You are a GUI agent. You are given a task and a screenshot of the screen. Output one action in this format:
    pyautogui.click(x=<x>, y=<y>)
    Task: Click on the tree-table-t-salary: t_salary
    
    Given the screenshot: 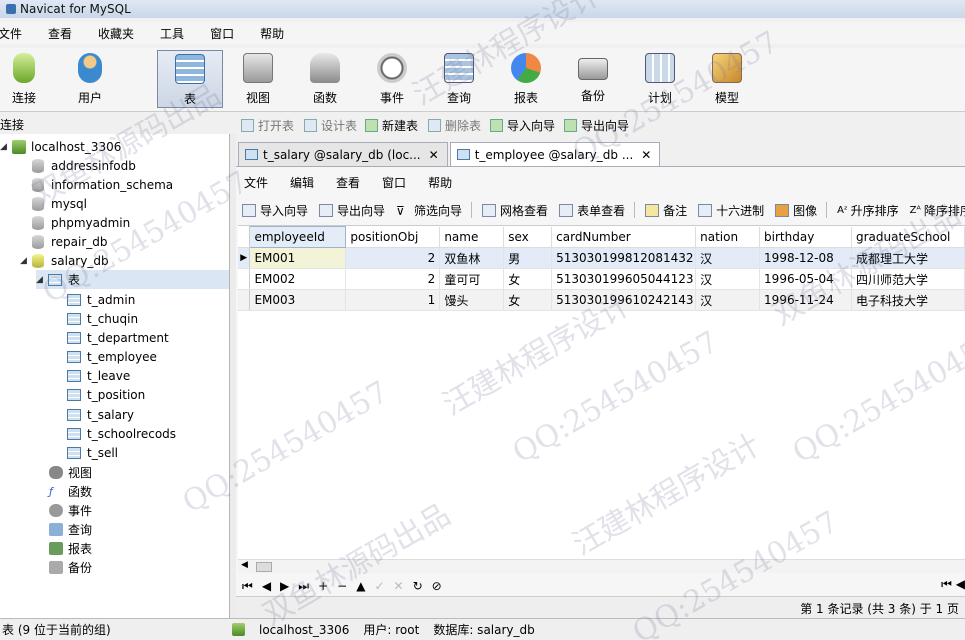 What is the action you would take?
    pyautogui.click(x=100, y=414)
    